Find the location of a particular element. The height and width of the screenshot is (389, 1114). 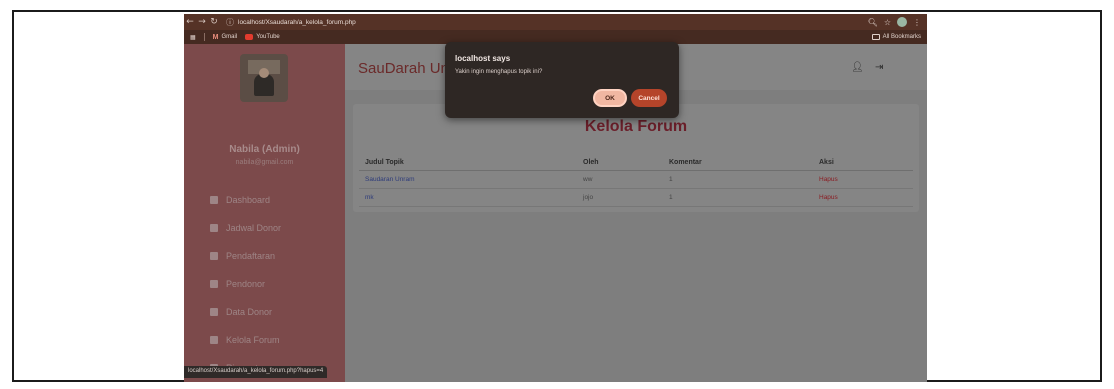

sidebar-item-pendonor: Pendonor is located at coordinates (264, 284).